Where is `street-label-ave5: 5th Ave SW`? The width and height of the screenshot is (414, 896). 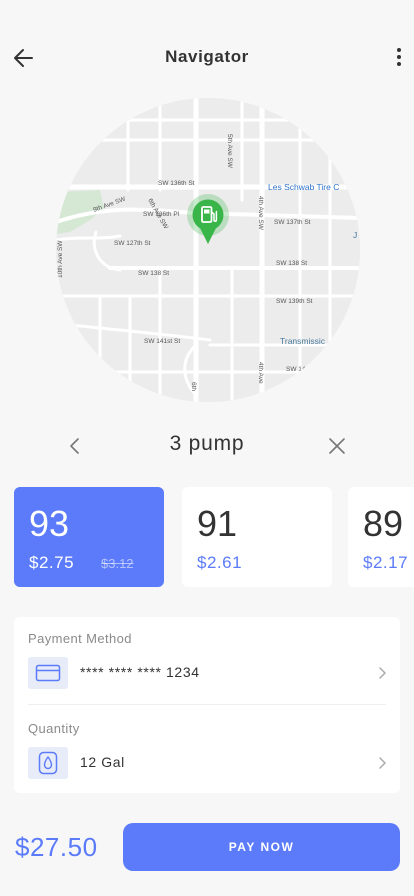
street-label-ave5: 5th Ave SW is located at coordinates (229, 151).